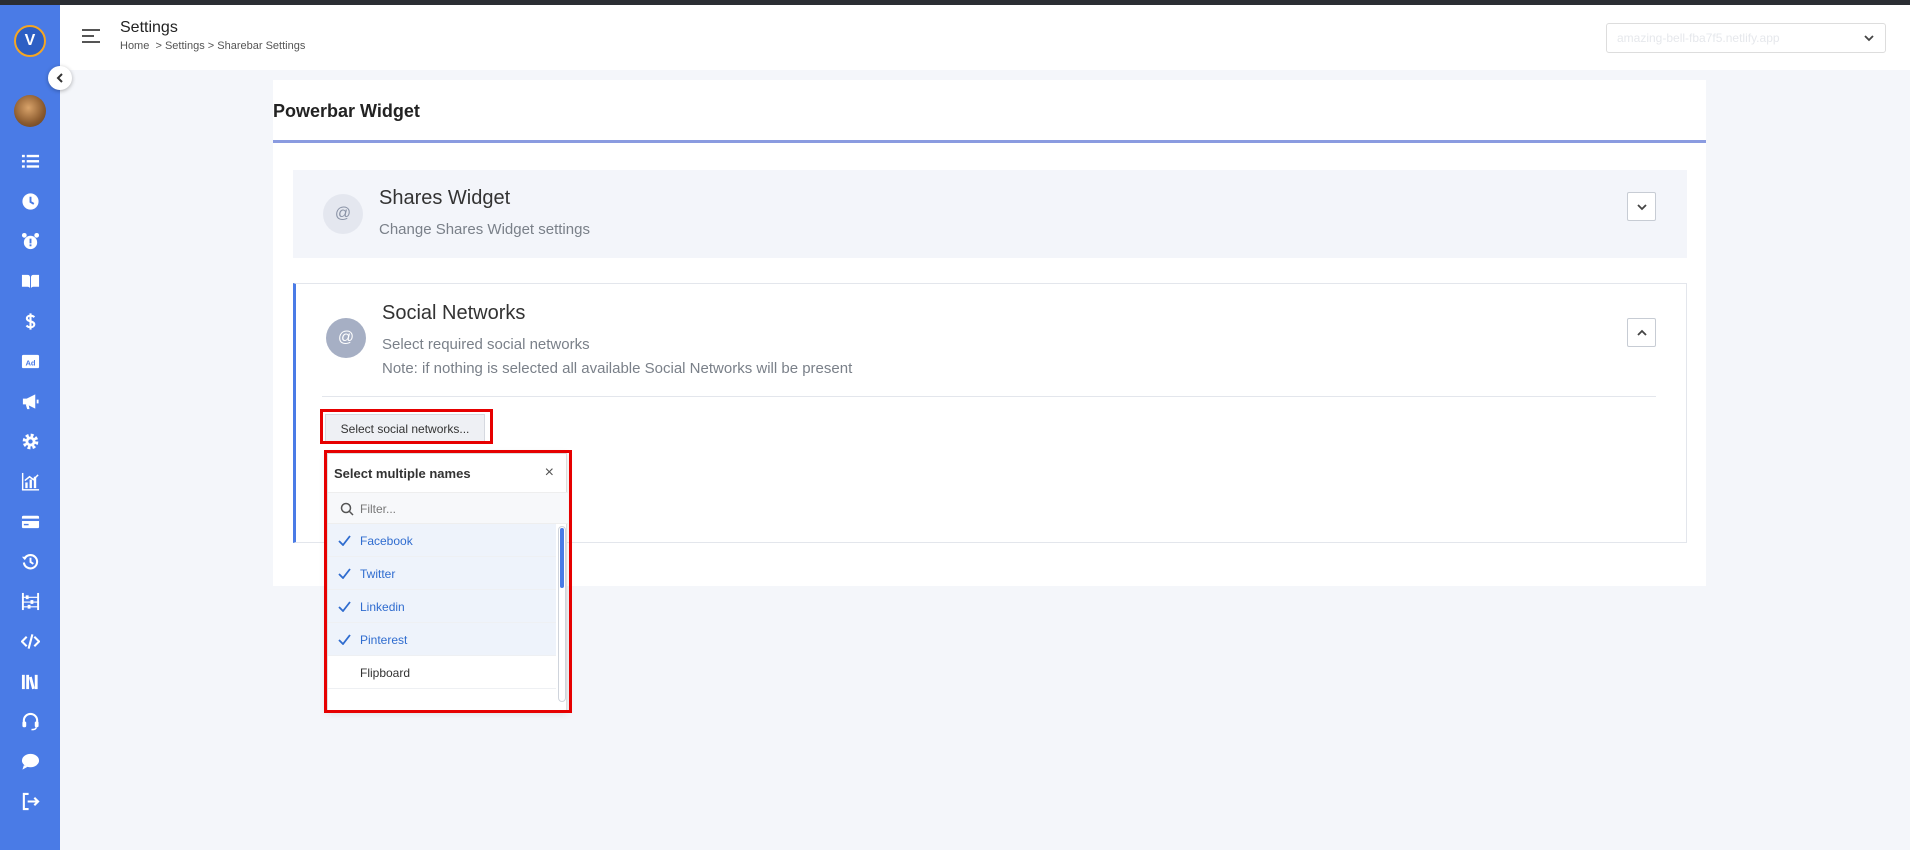 This screenshot has height=850, width=1910. Describe the element at coordinates (261, 46) in the screenshot. I see `breadcrumb-current: Sharebar Settings` at that location.